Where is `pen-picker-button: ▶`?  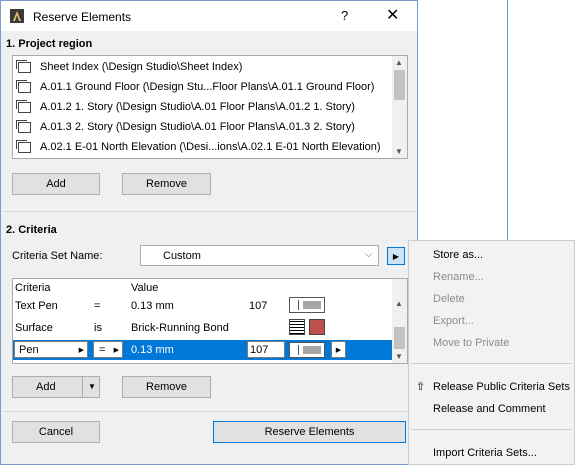 pen-picker-button: ▶ is located at coordinates (338, 349).